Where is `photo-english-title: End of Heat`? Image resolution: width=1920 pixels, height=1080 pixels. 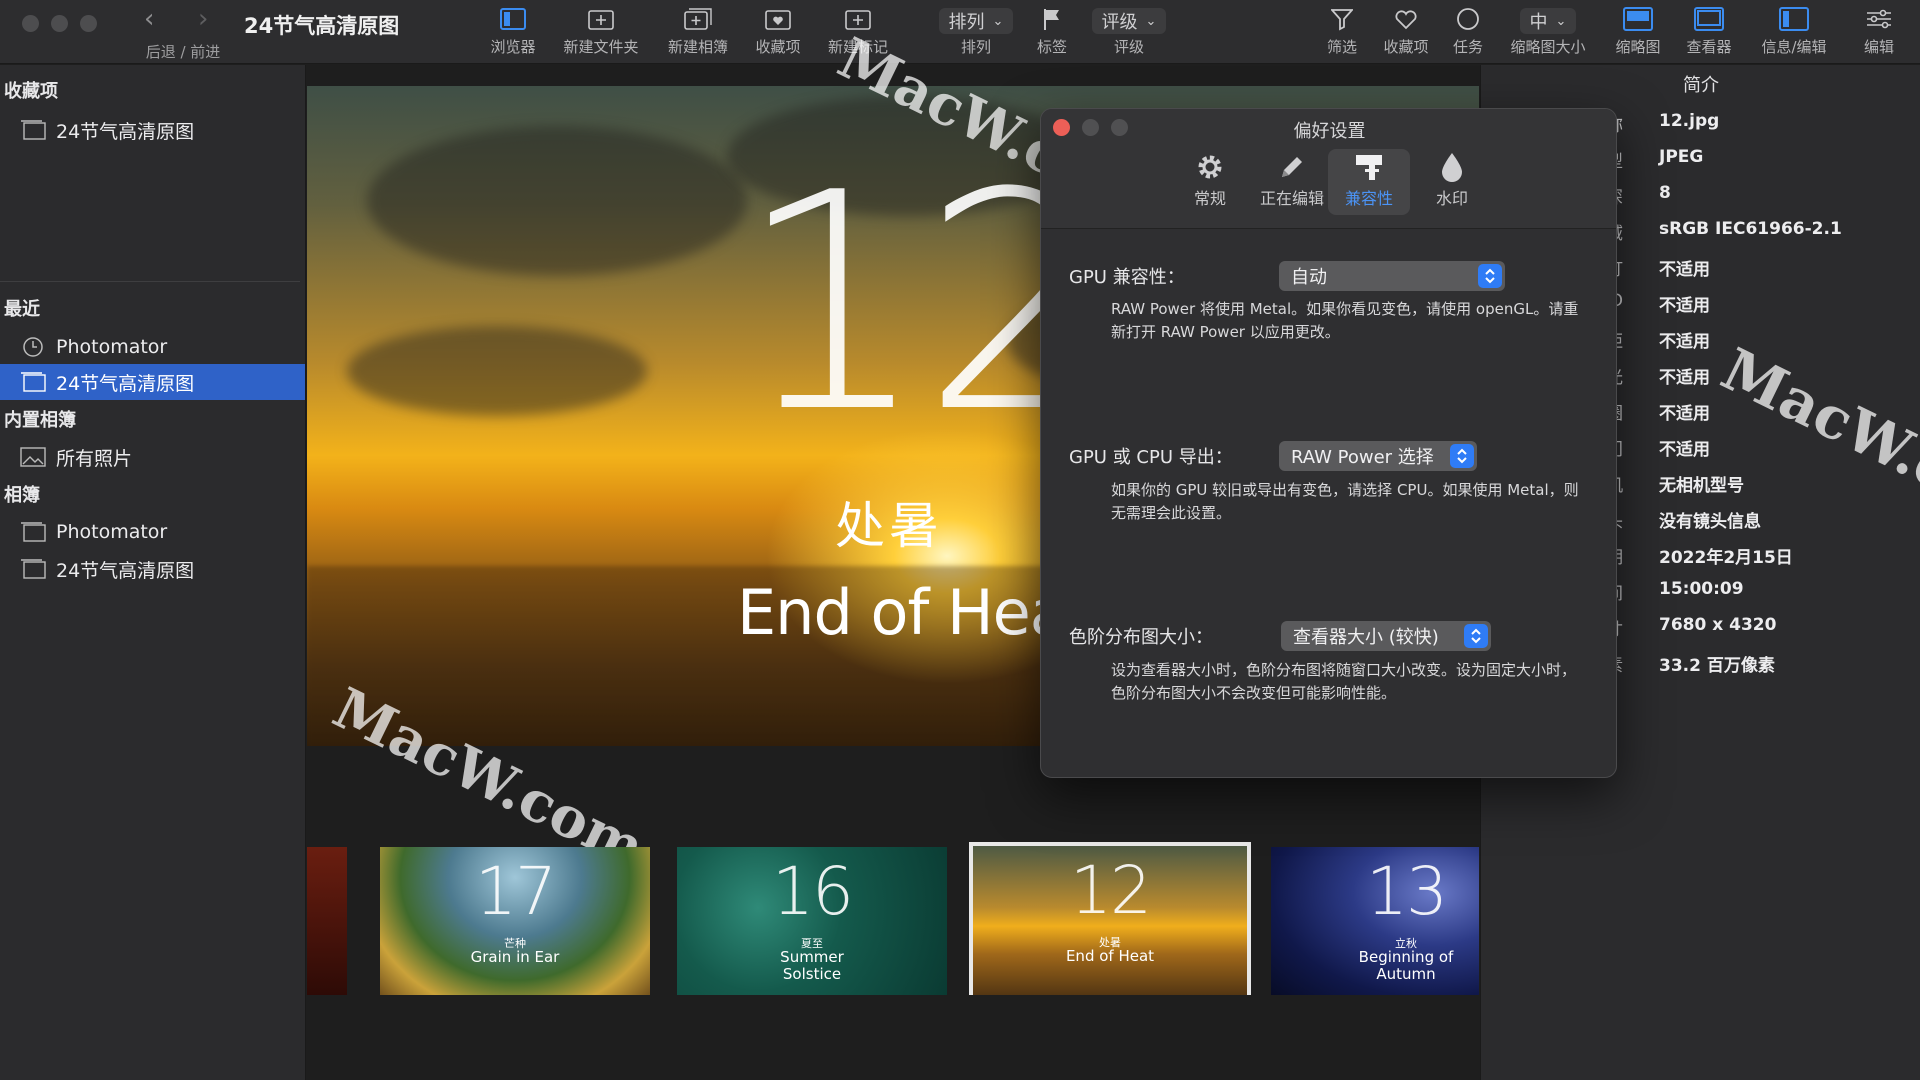 photo-english-title: End of Heat is located at coordinates (914, 612).